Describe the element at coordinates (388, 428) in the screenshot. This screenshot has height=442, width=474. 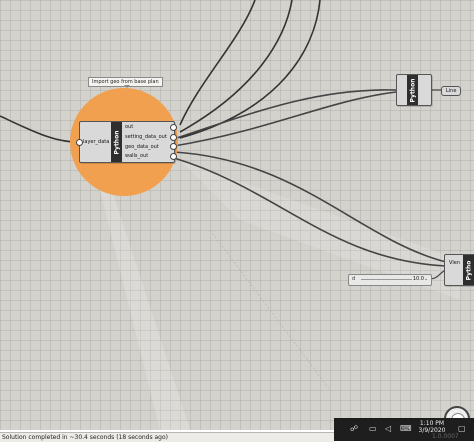
I see `volume-icon: ◁` at that location.